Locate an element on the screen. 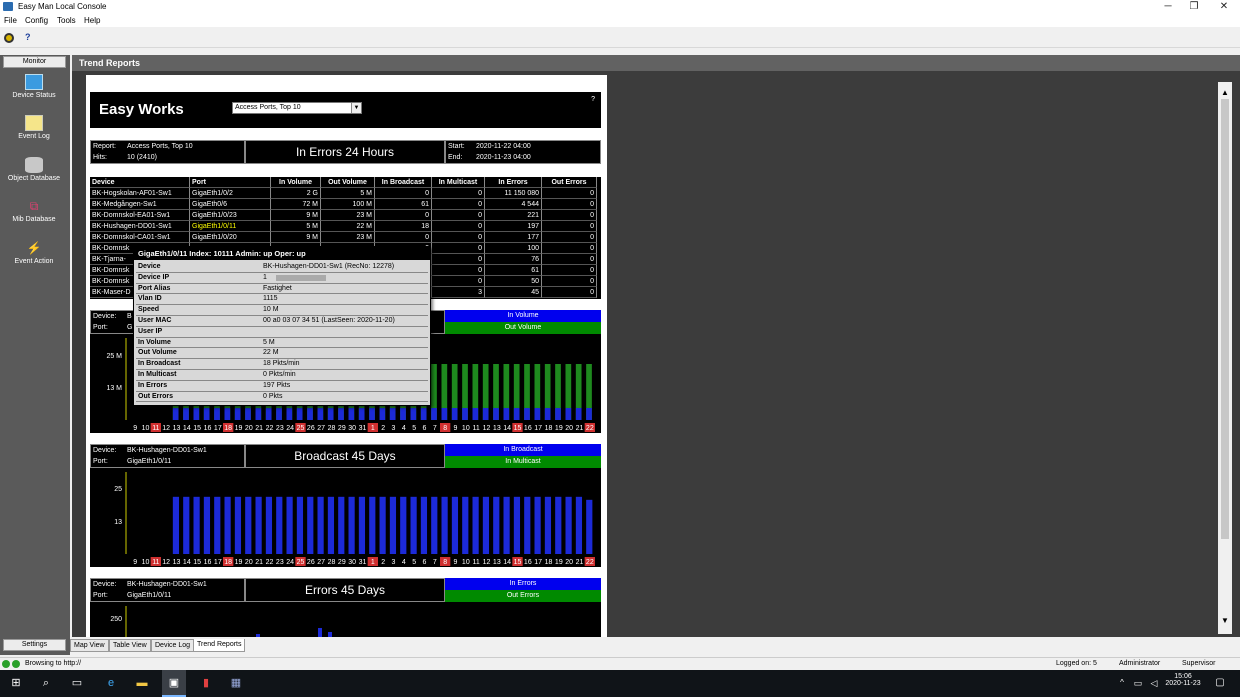 This screenshot has width=1240, height=697. sidebar-item-label: Device Status is located at coordinates (34, 95).